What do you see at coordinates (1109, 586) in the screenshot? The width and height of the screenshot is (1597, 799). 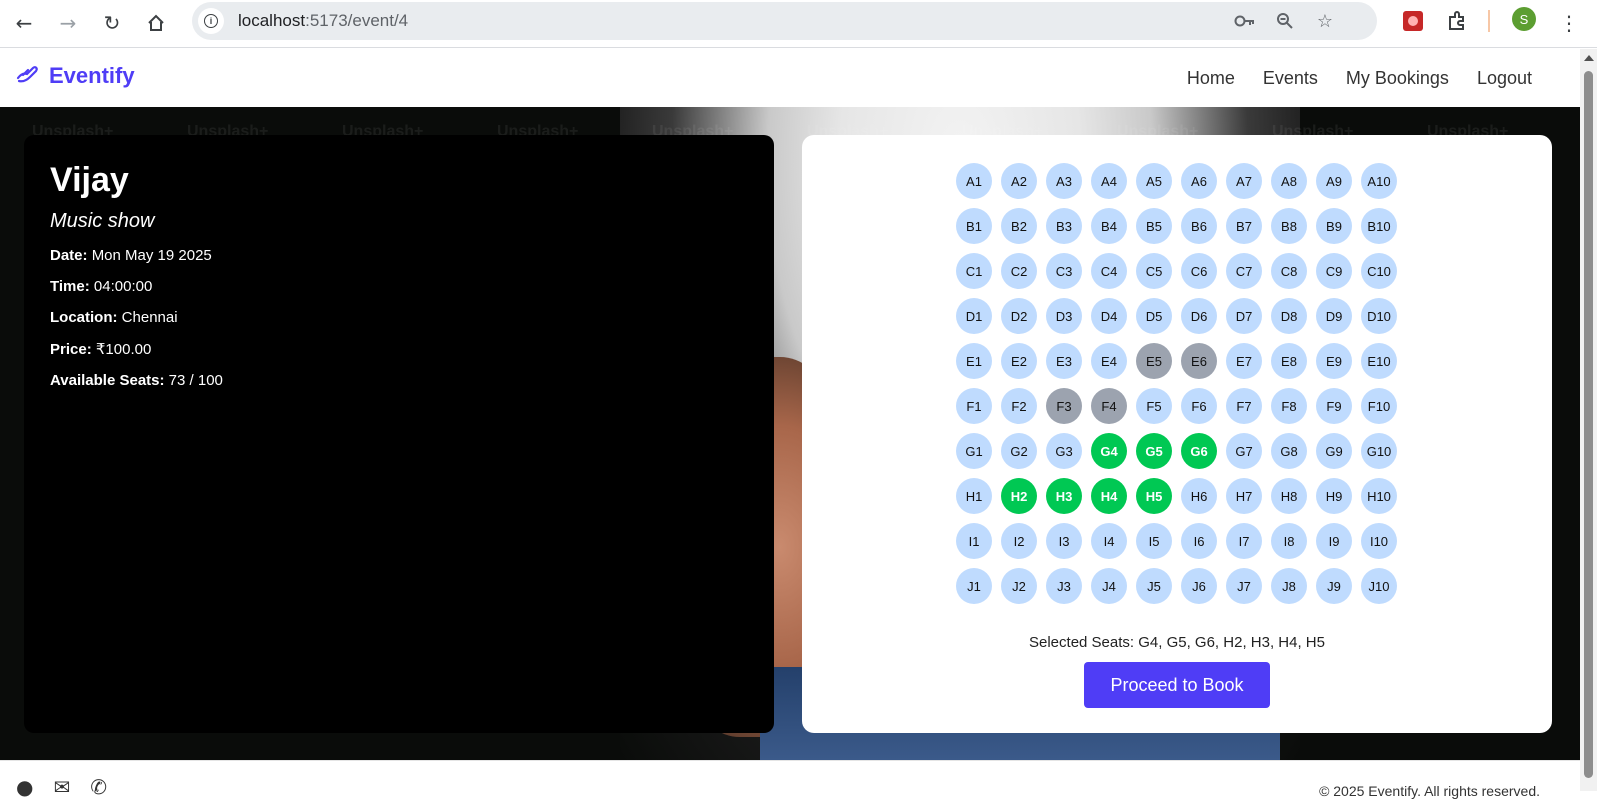 I see `seat-j4: J4` at bounding box center [1109, 586].